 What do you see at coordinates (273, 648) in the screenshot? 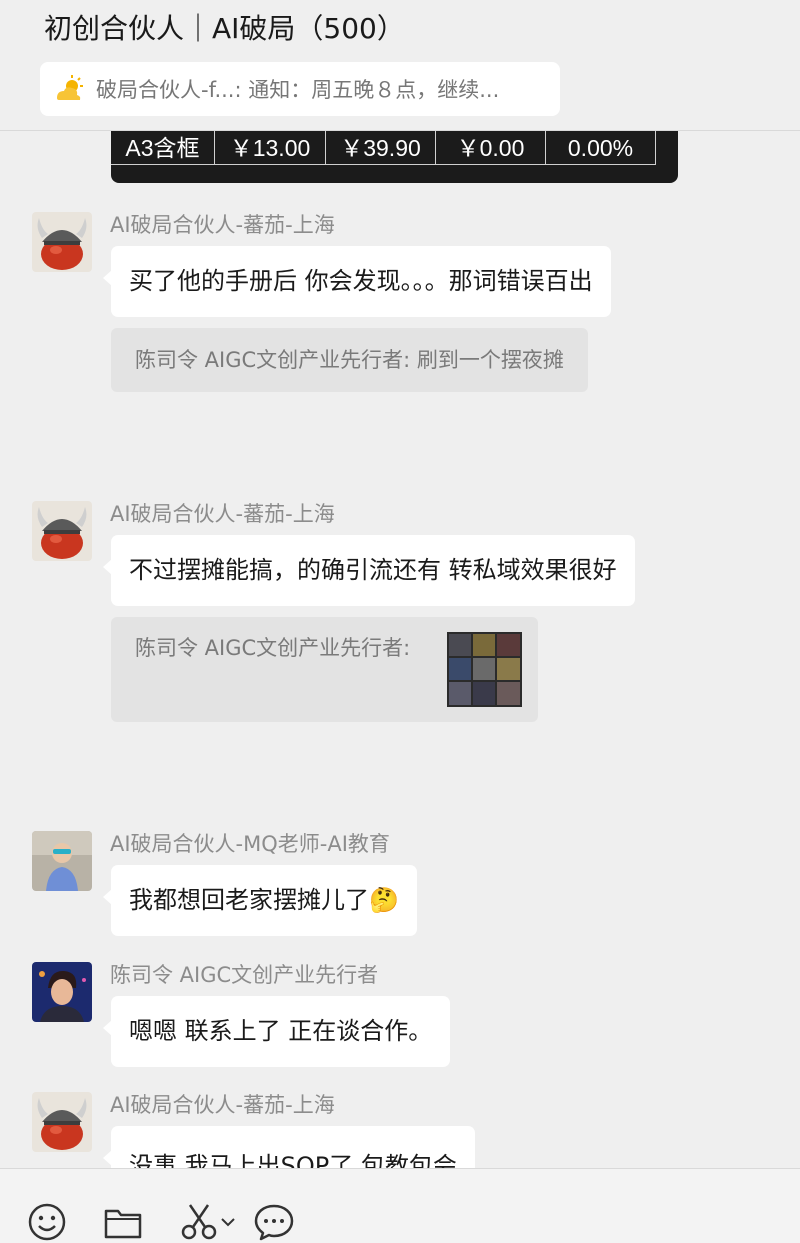
I see `quoted-message-text: 陈司令 AIGC文创产业先行者:` at bounding box center [273, 648].